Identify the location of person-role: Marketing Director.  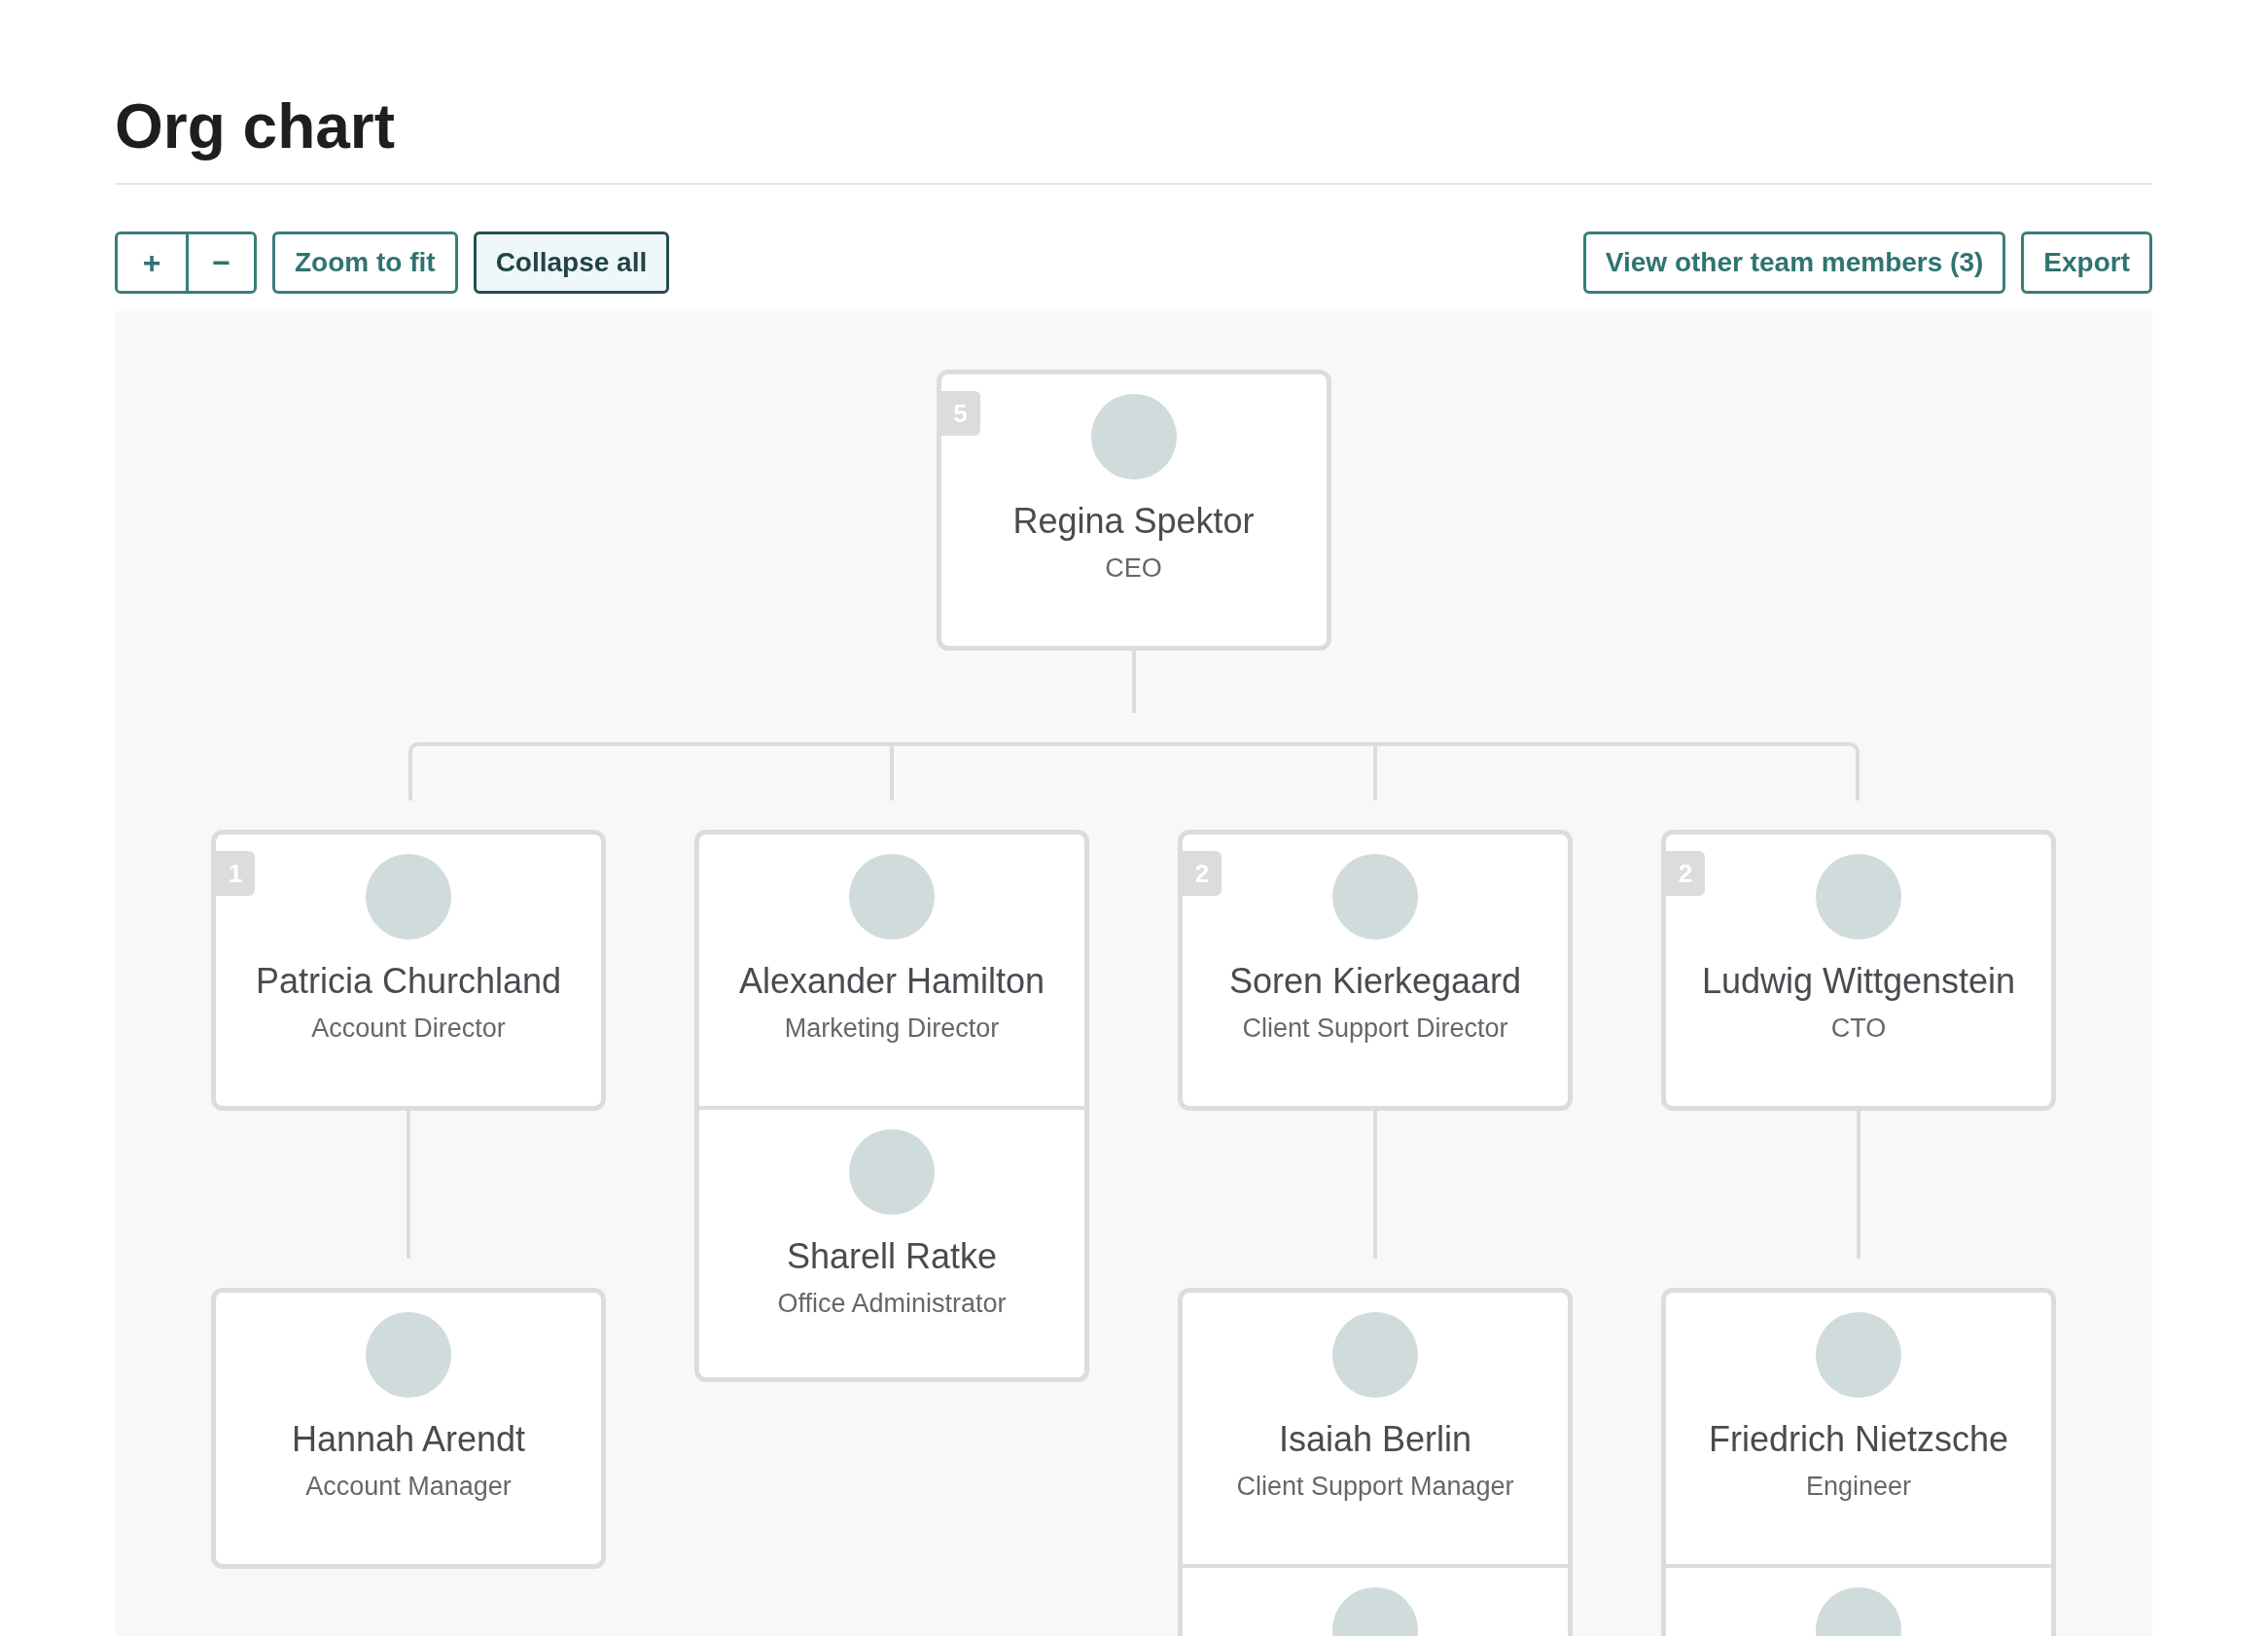
(892, 1029).